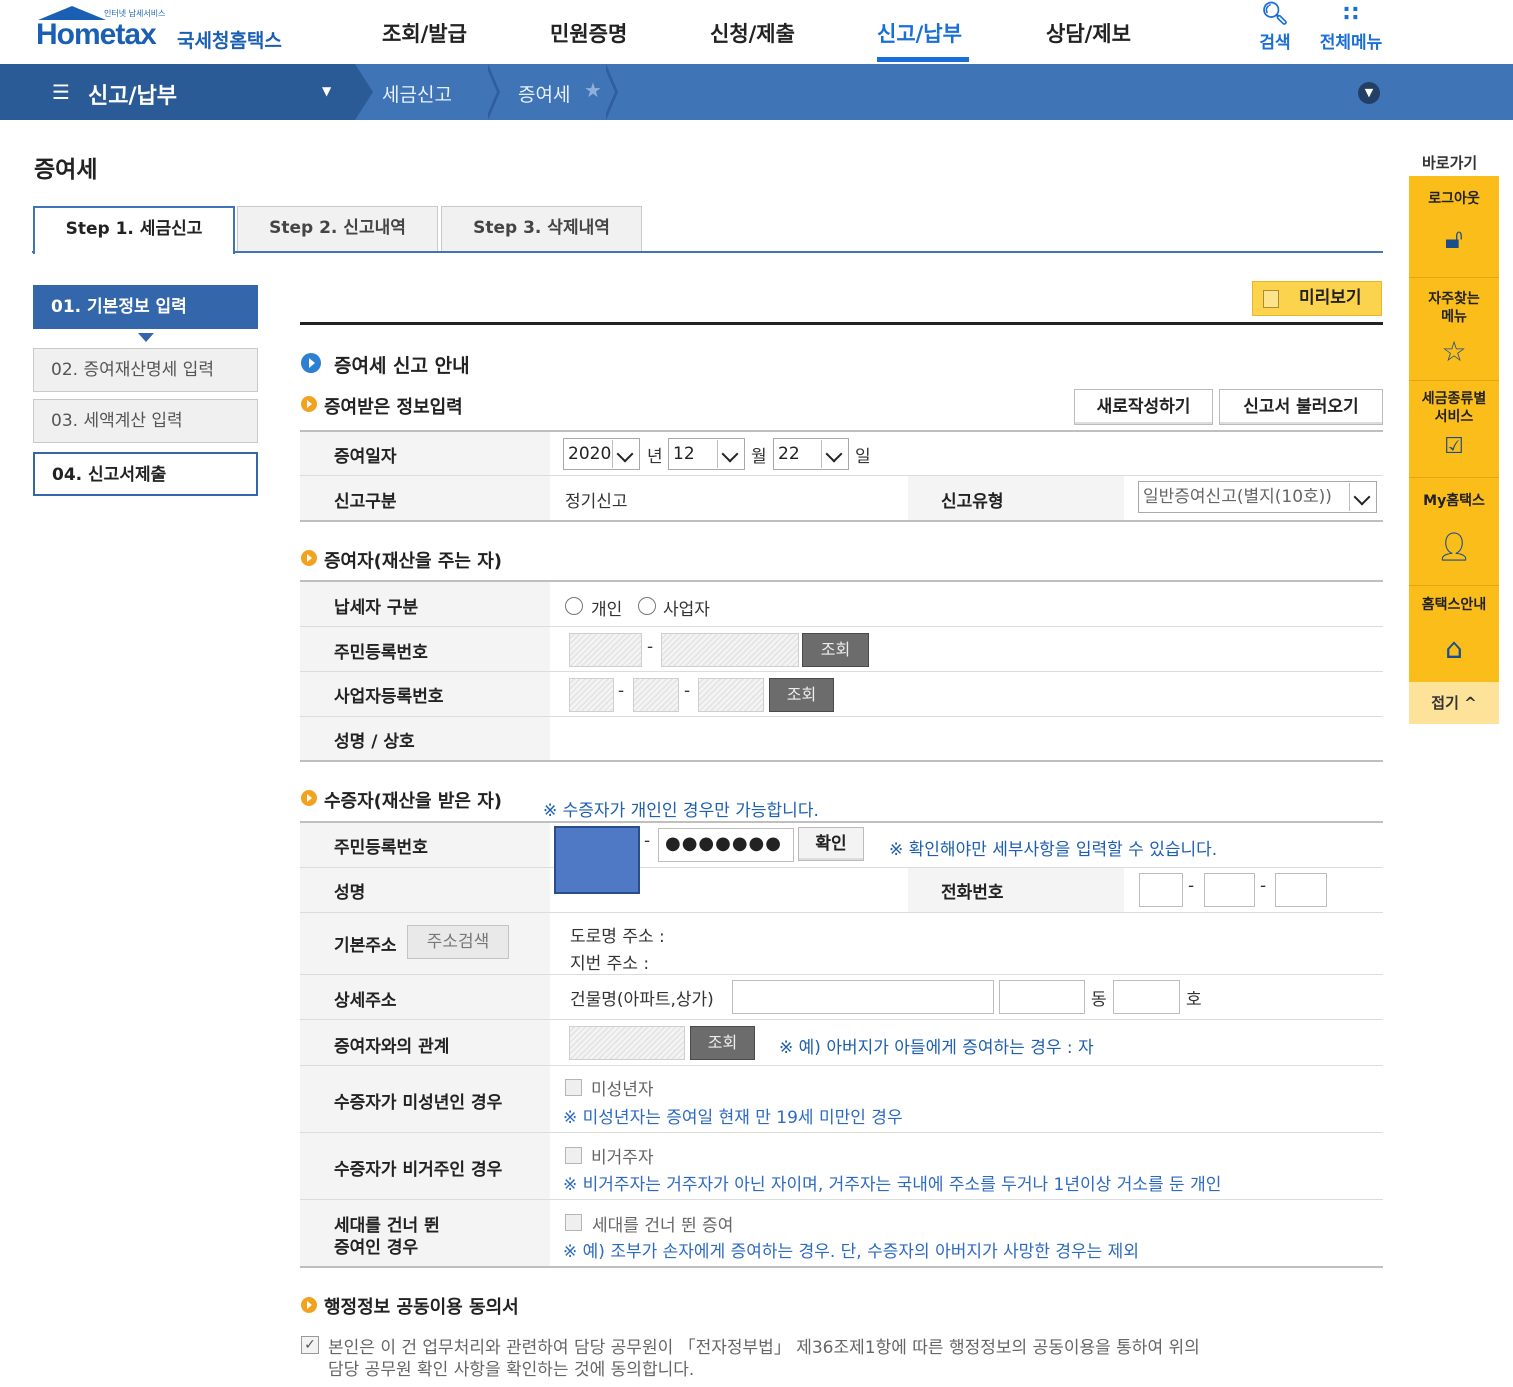  What do you see at coordinates (1450, 163) in the screenshot?
I see `quick-bar-title: 바로가기` at bounding box center [1450, 163].